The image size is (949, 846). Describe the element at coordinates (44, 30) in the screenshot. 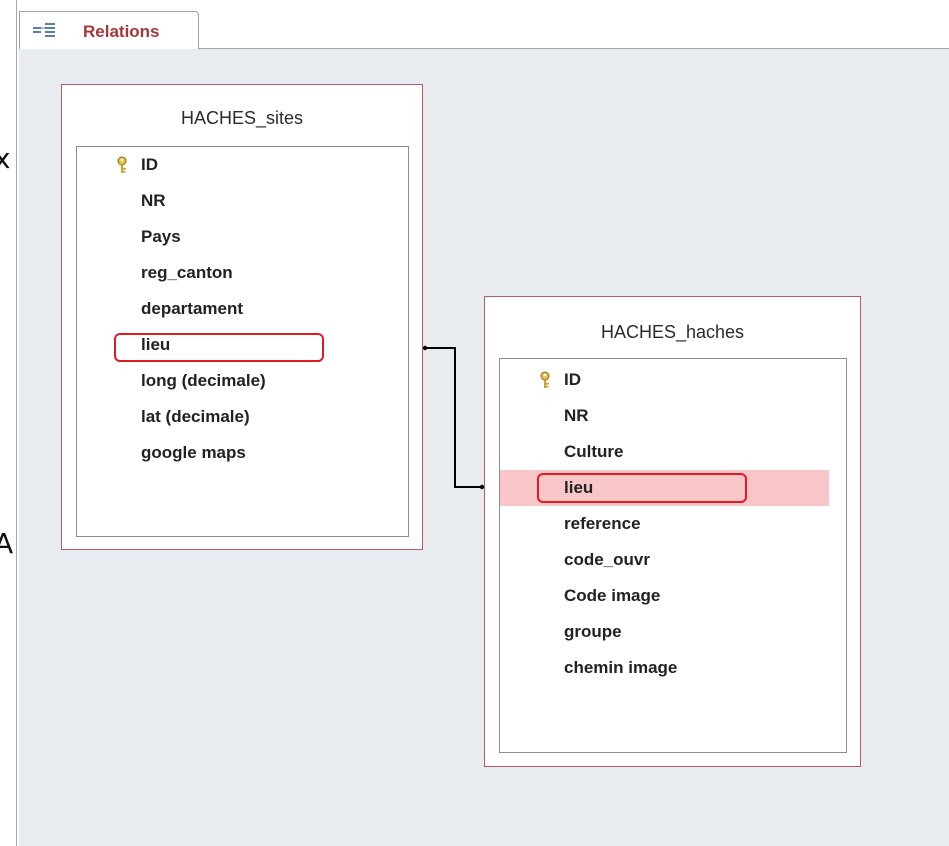

I see `relationships-icon` at that location.